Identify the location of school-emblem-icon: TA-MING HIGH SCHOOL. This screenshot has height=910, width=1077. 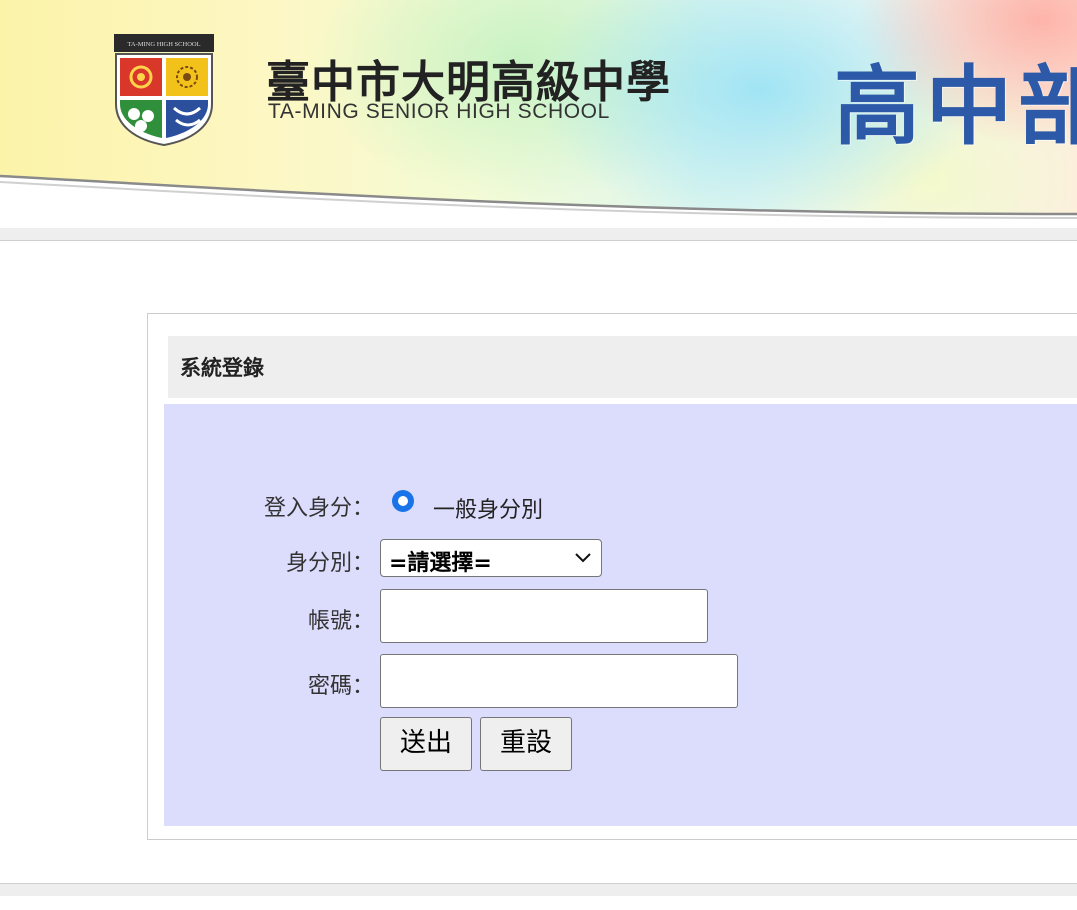
(164, 90).